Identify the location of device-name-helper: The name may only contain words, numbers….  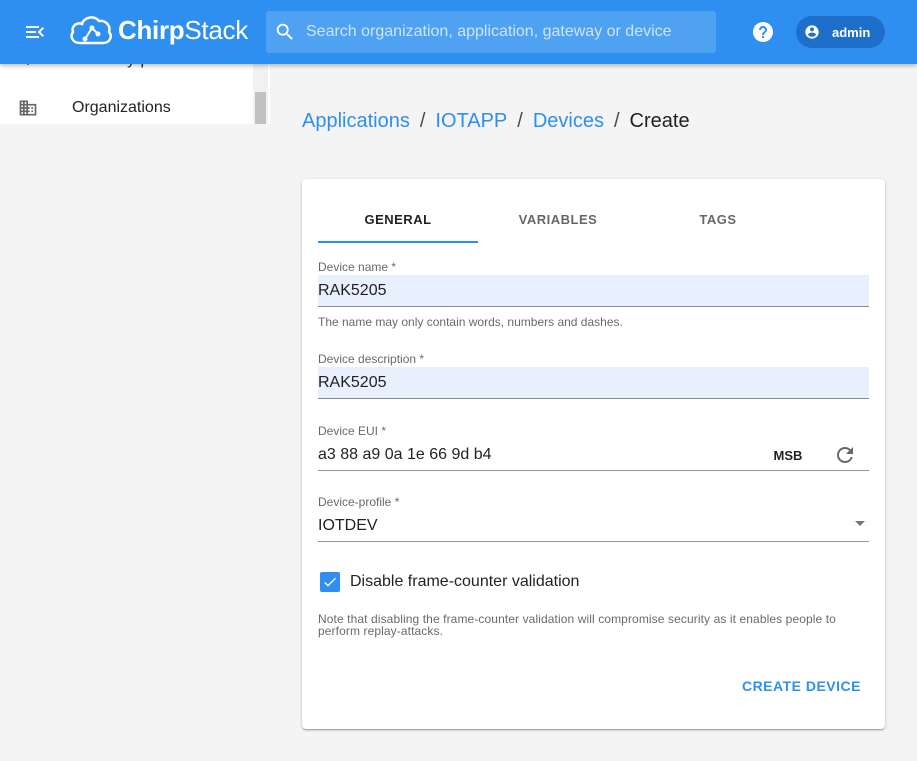
(470, 322).